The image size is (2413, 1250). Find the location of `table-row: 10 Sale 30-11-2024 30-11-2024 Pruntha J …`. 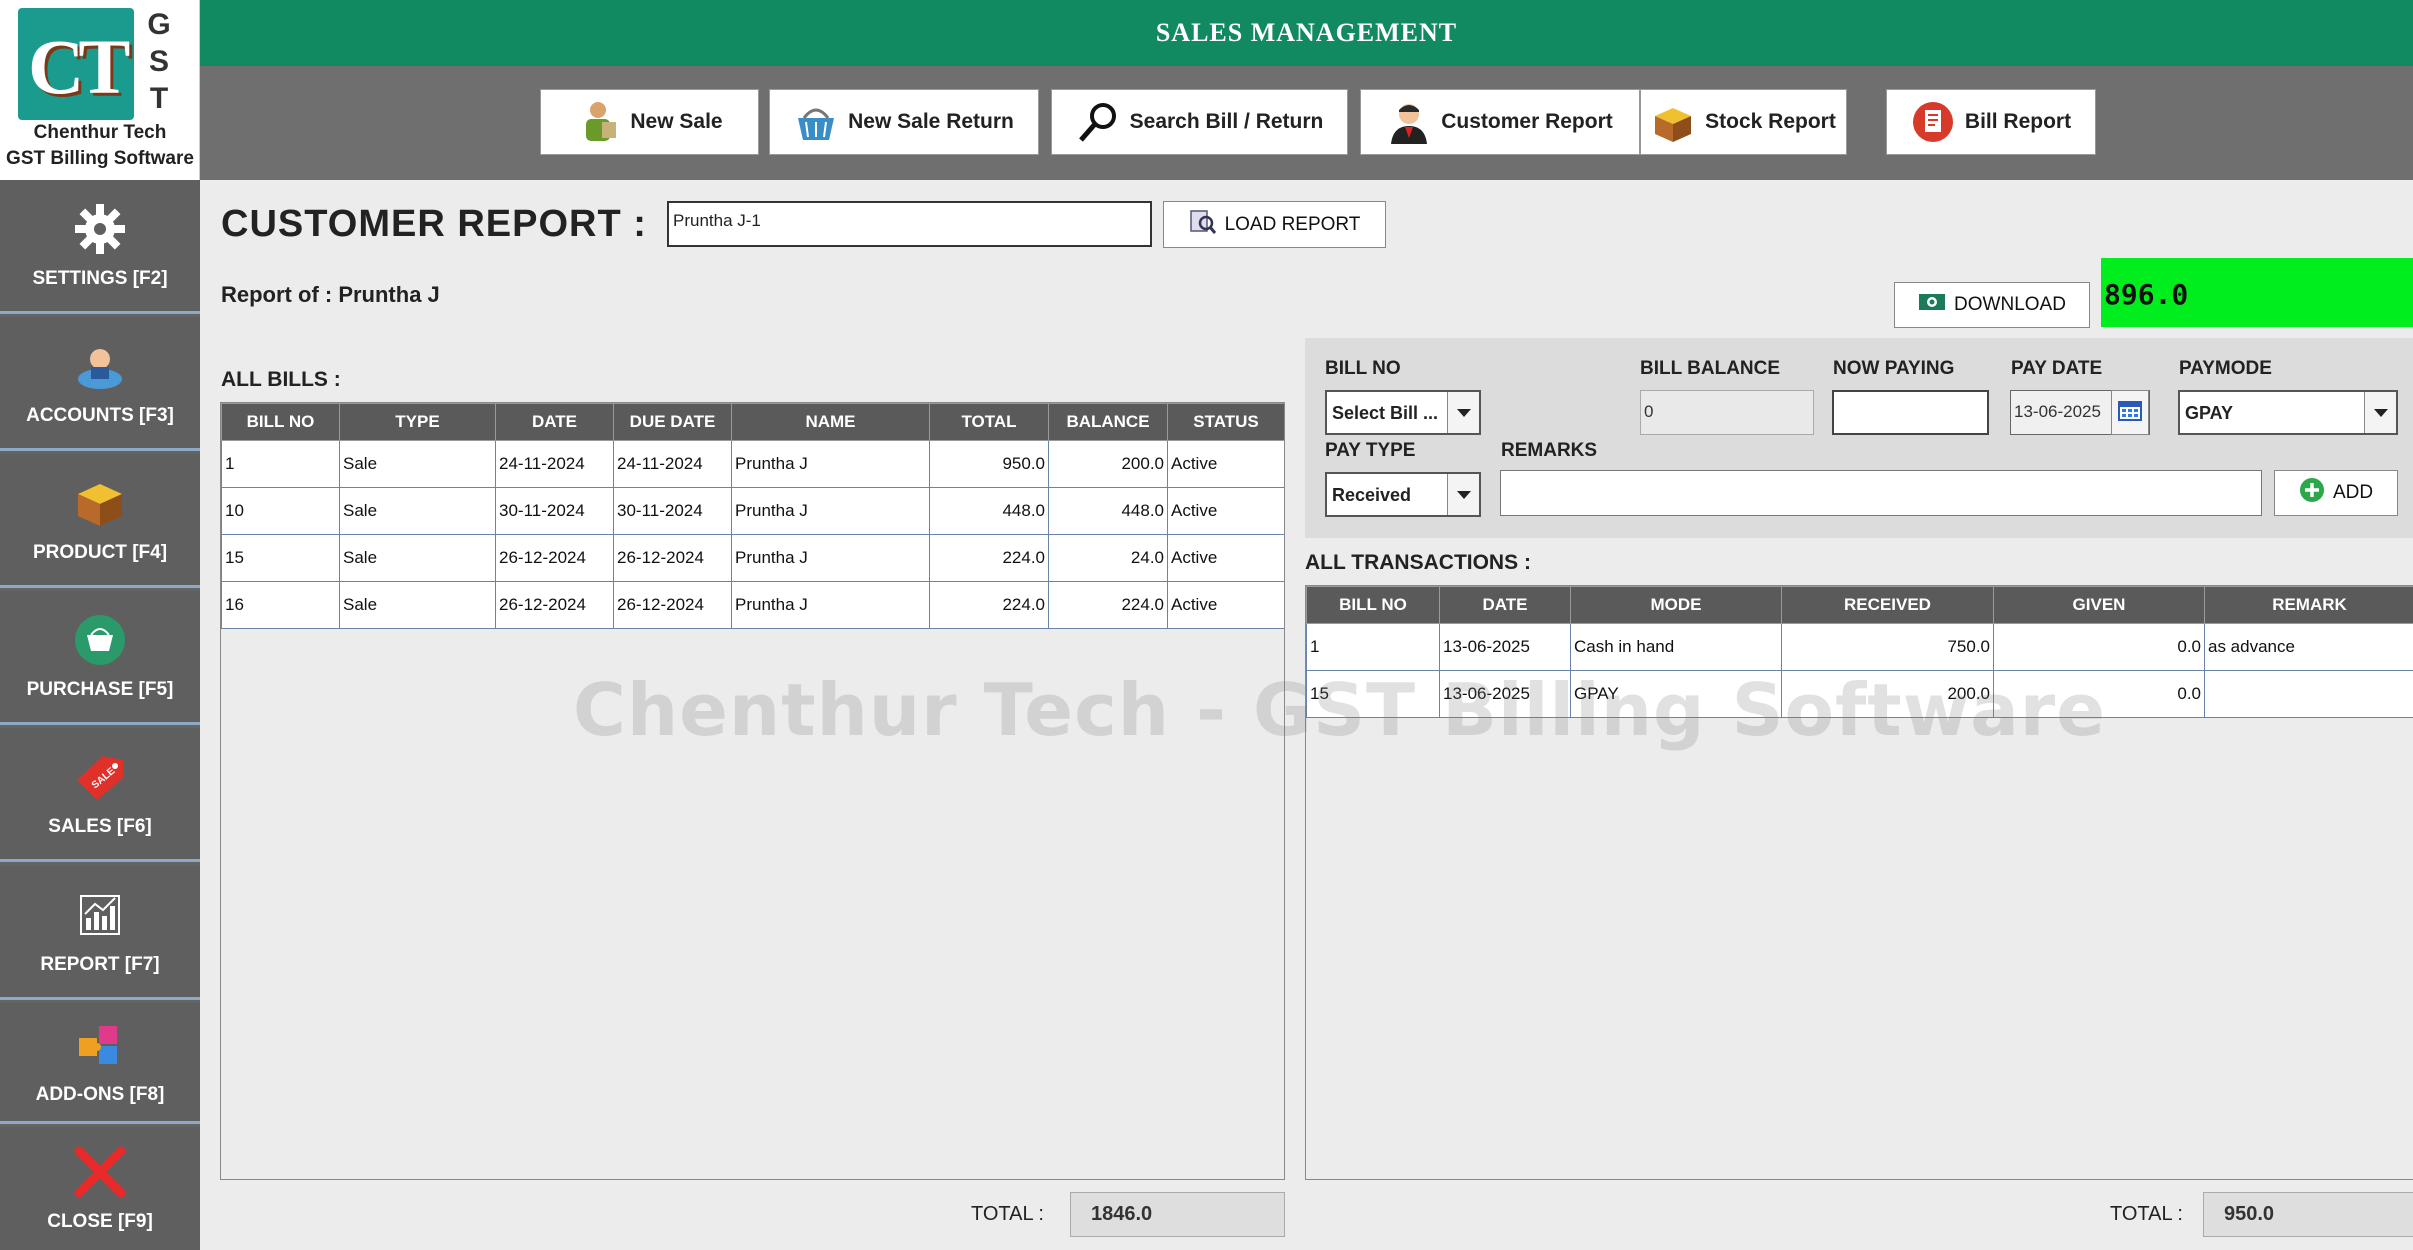

table-row: 10 Sale 30-11-2024 30-11-2024 Pruntha J … is located at coordinates (752, 511).